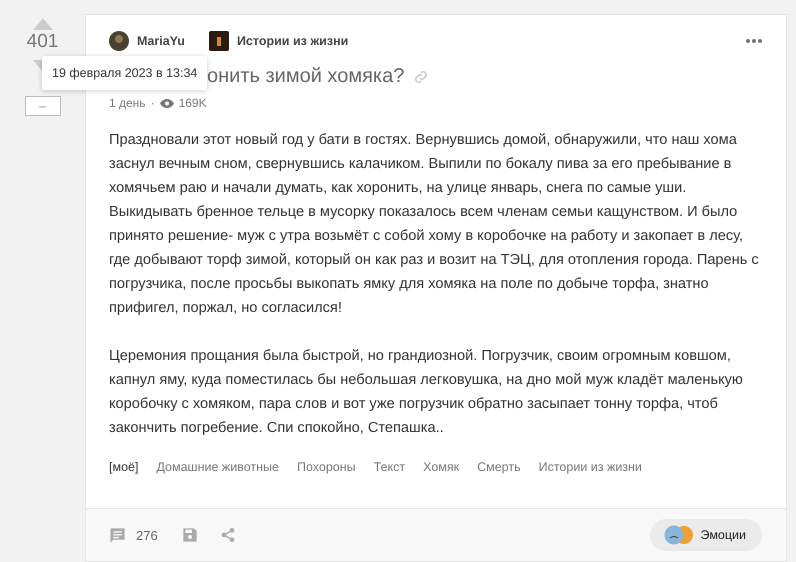 This screenshot has height=562, width=796. What do you see at coordinates (190, 535) in the screenshot?
I see `save-icon` at bounding box center [190, 535].